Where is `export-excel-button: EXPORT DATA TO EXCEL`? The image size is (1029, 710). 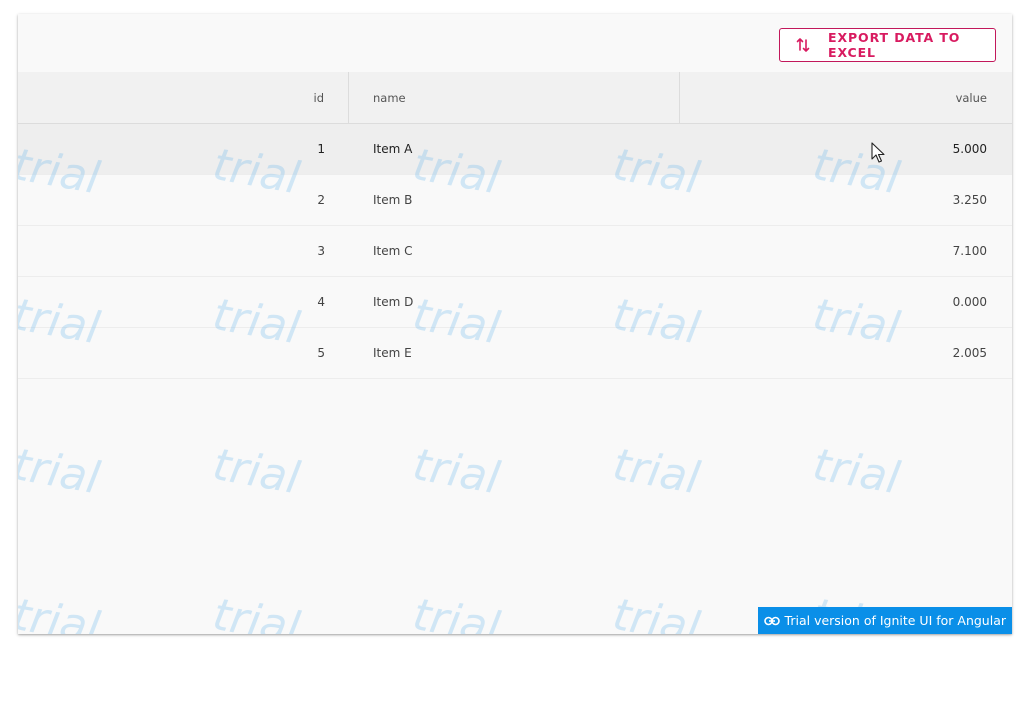
export-excel-button: EXPORT DATA TO EXCEL is located at coordinates (887, 45).